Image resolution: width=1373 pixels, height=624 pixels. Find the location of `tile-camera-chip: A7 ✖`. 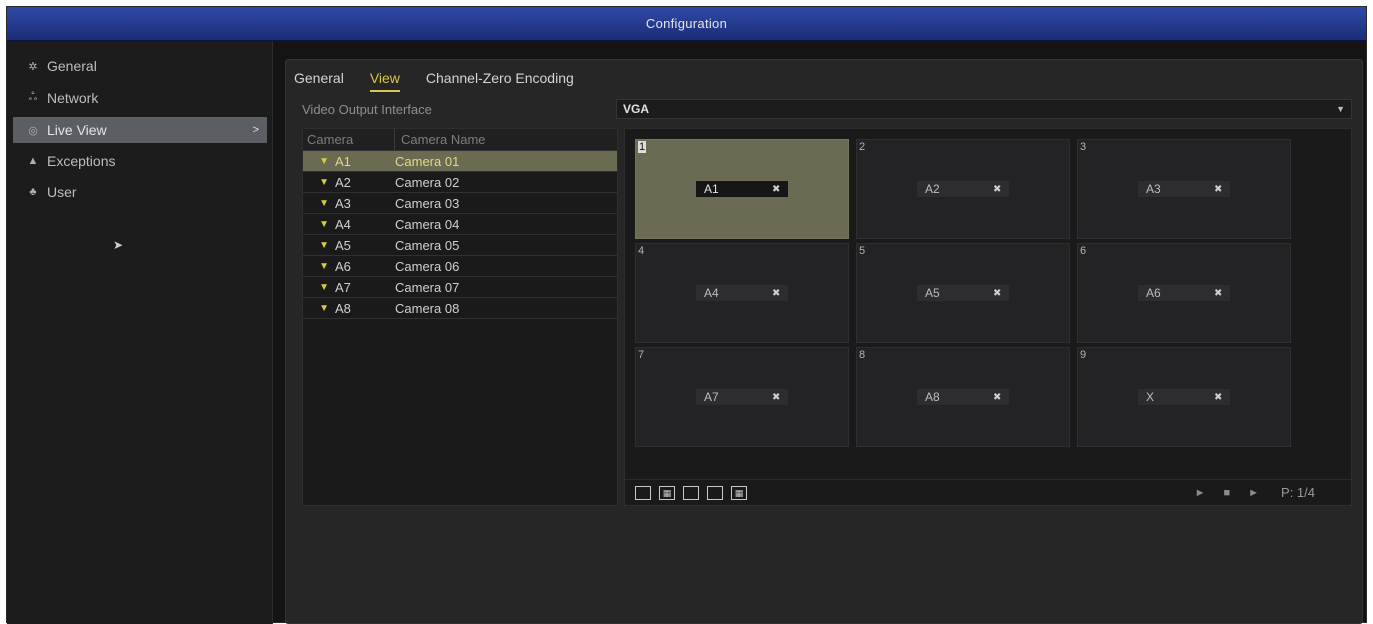

tile-camera-chip: A7 ✖ is located at coordinates (742, 397).